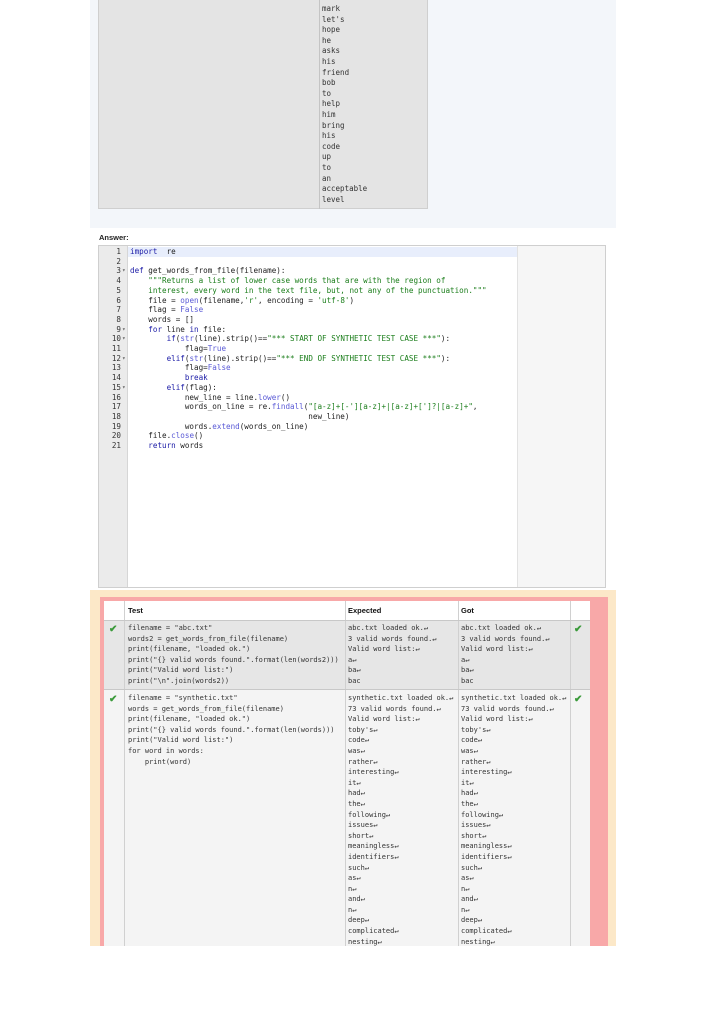 The image size is (724, 1024). I want to click on code-text: flag=True, so click(178, 349).